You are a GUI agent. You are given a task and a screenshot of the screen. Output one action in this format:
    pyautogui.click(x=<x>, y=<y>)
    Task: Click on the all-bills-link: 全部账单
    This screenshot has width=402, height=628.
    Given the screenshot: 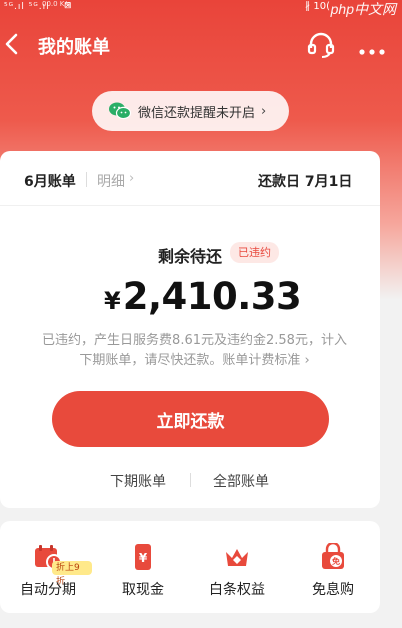 What is the action you would take?
    pyautogui.click(x=241, y=481)
    